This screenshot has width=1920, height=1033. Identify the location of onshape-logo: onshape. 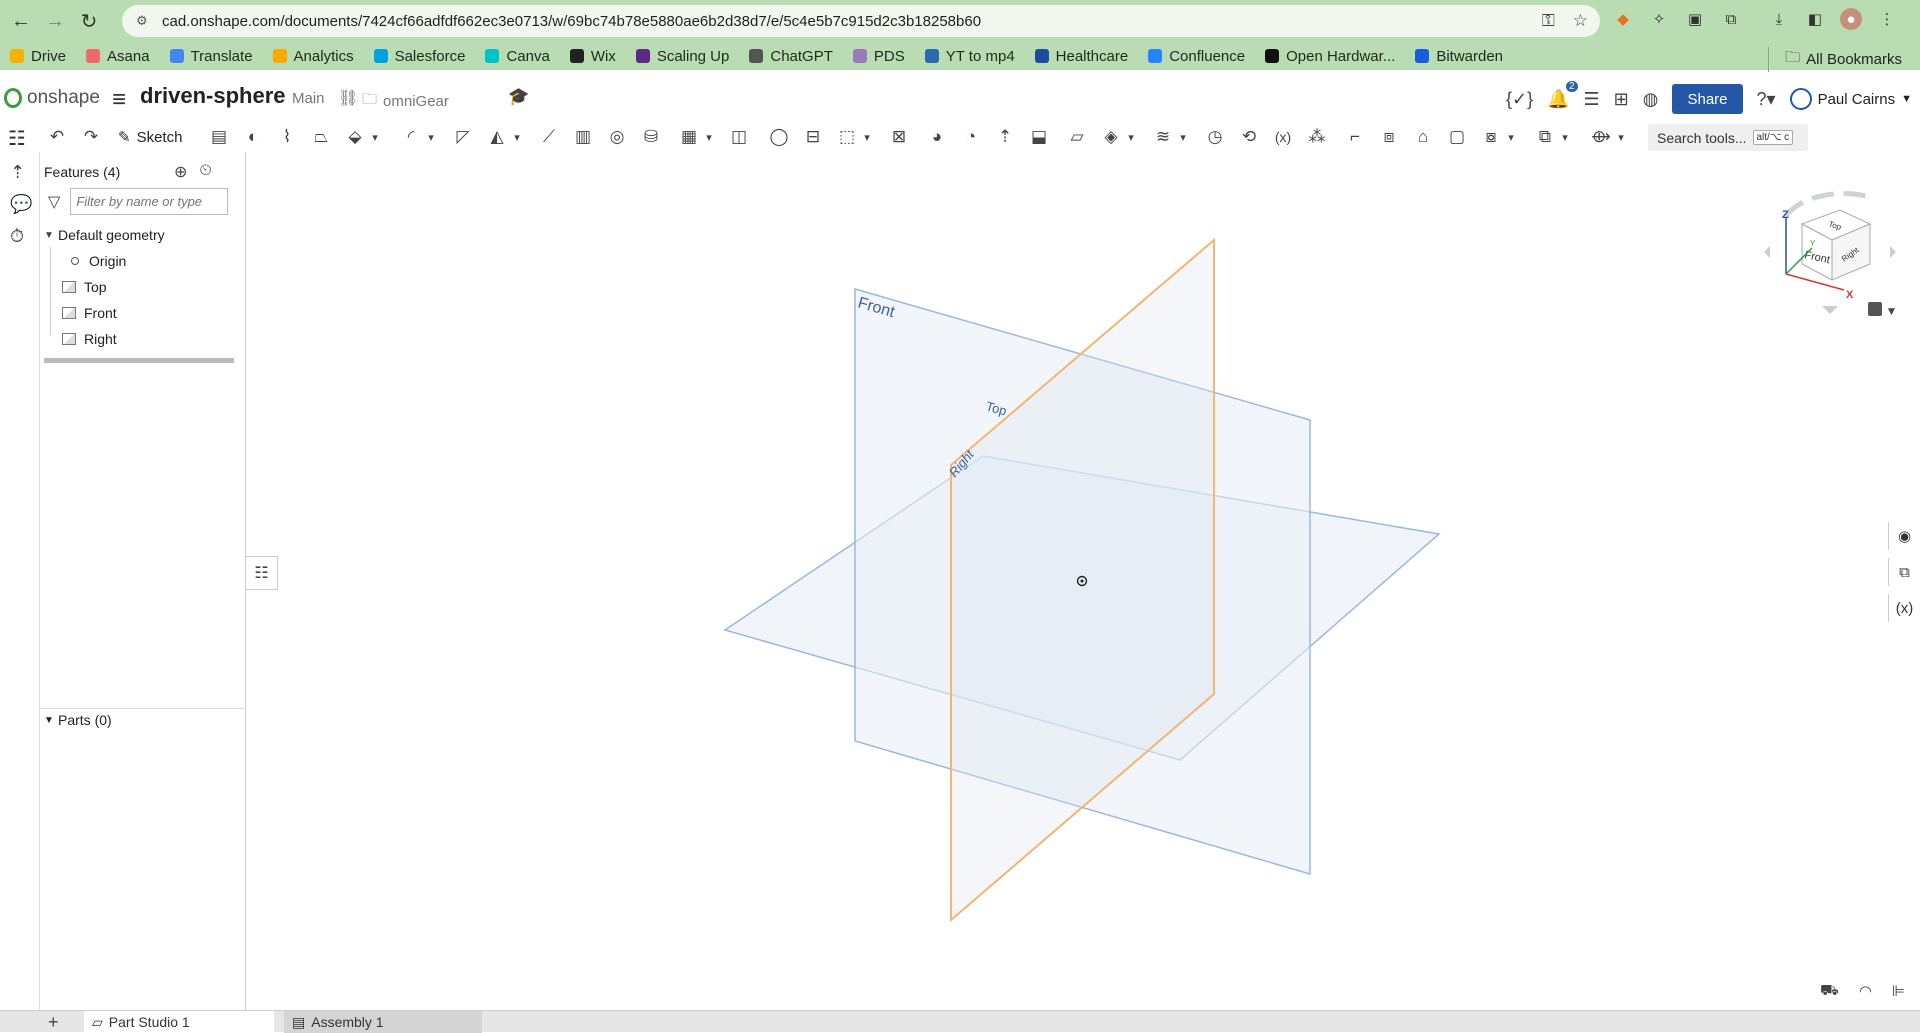
(52, 98).